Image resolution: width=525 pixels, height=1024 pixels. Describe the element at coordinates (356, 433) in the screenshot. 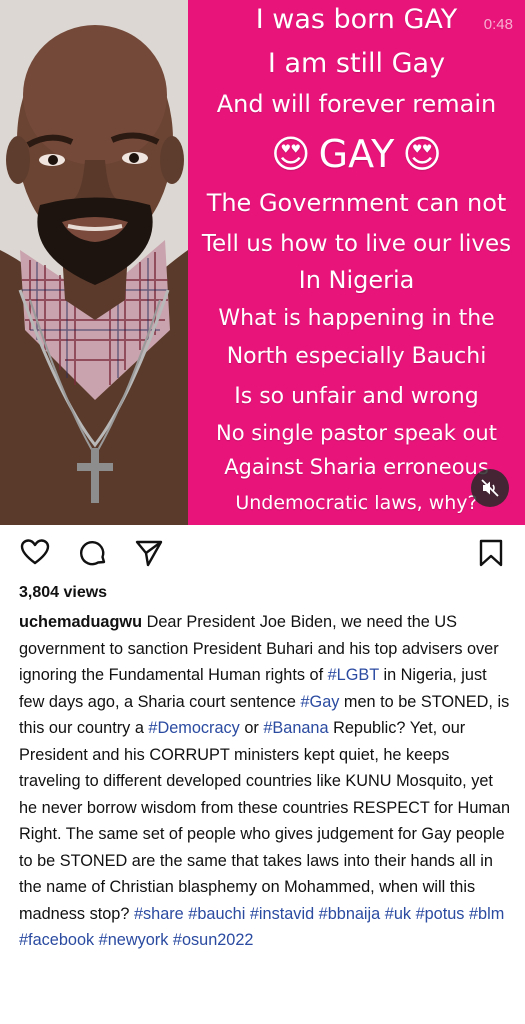

I see `card-line-11: No single pastor speak out` at that location.